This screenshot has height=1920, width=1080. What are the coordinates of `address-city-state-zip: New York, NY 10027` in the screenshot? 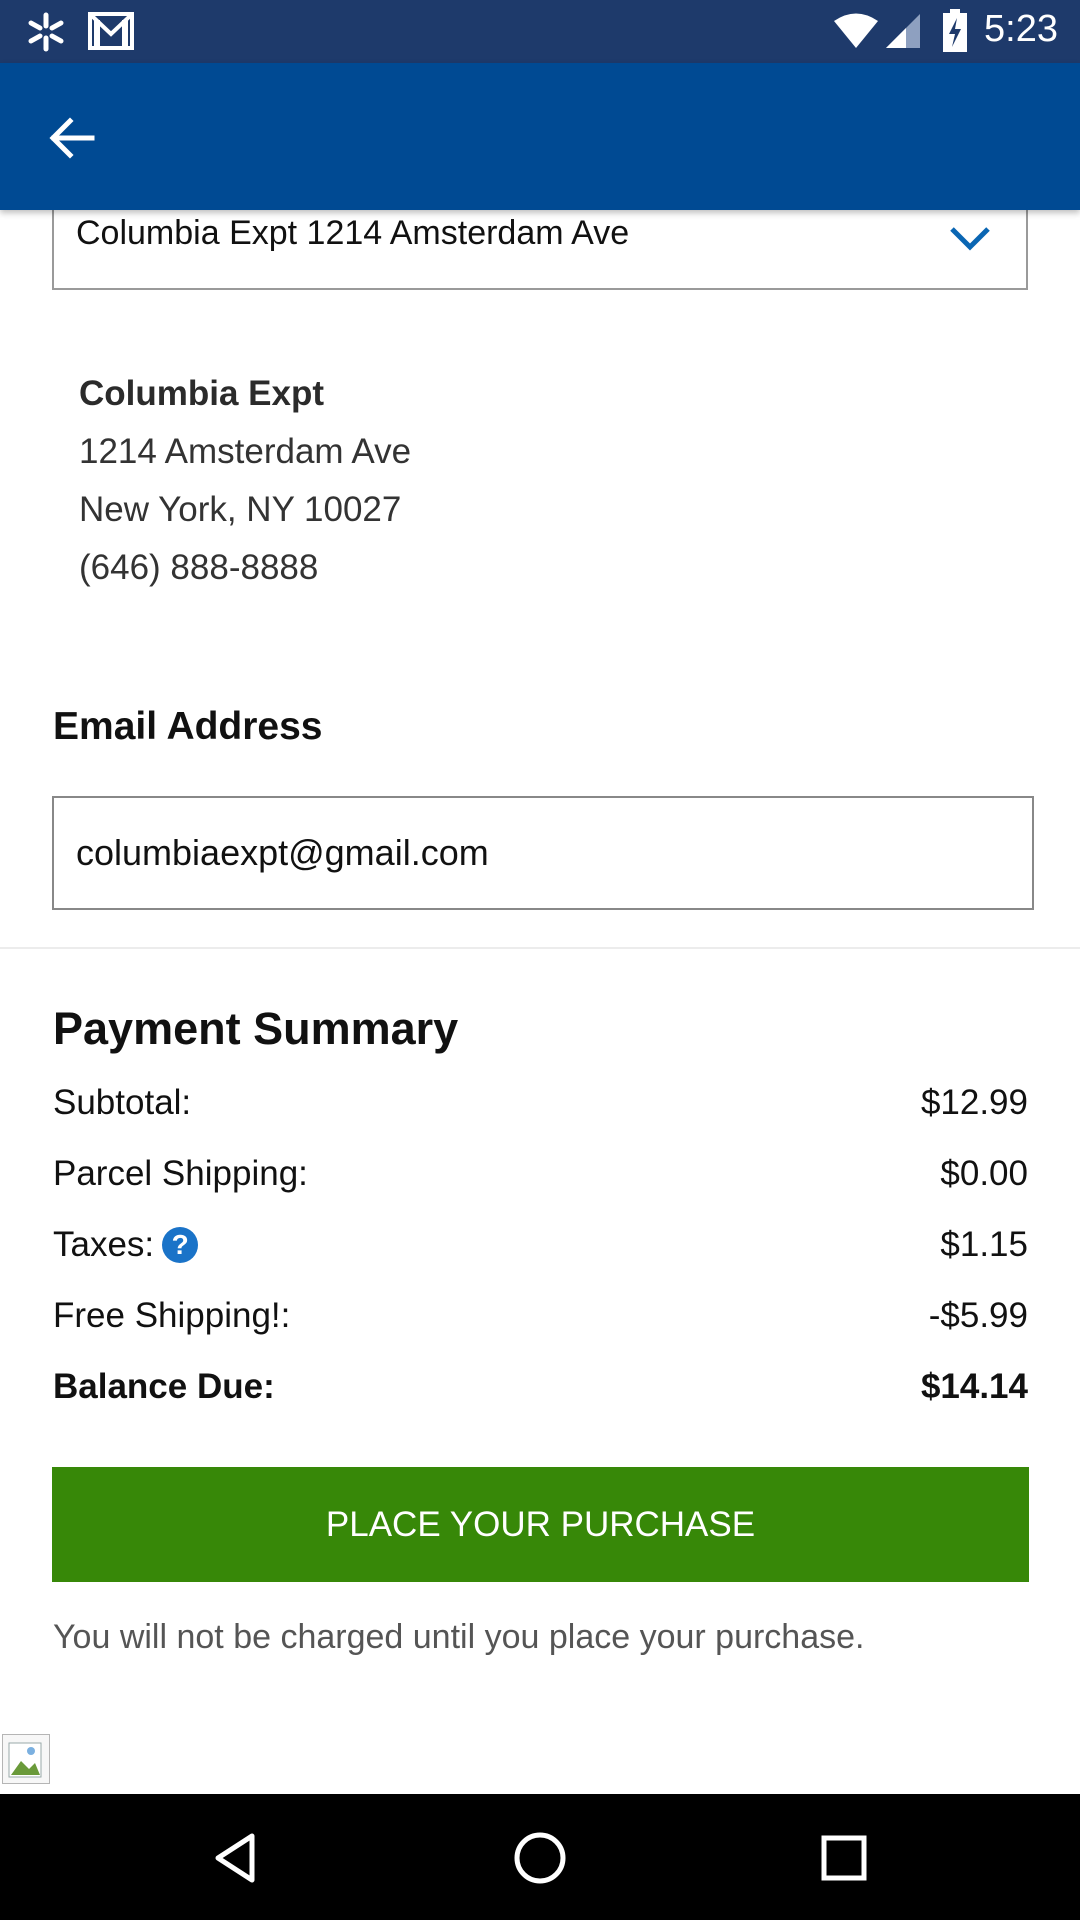 It's located at (240, 509).